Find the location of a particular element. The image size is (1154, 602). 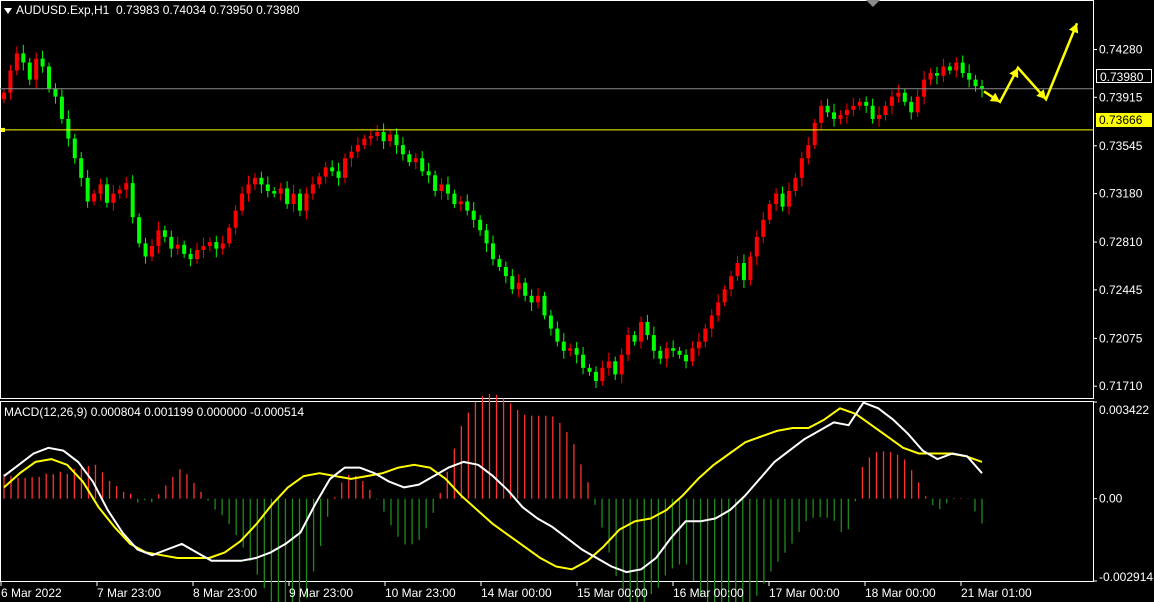

time-tick-label: 6 Mar 2022 is located at coordinates (31, 593).